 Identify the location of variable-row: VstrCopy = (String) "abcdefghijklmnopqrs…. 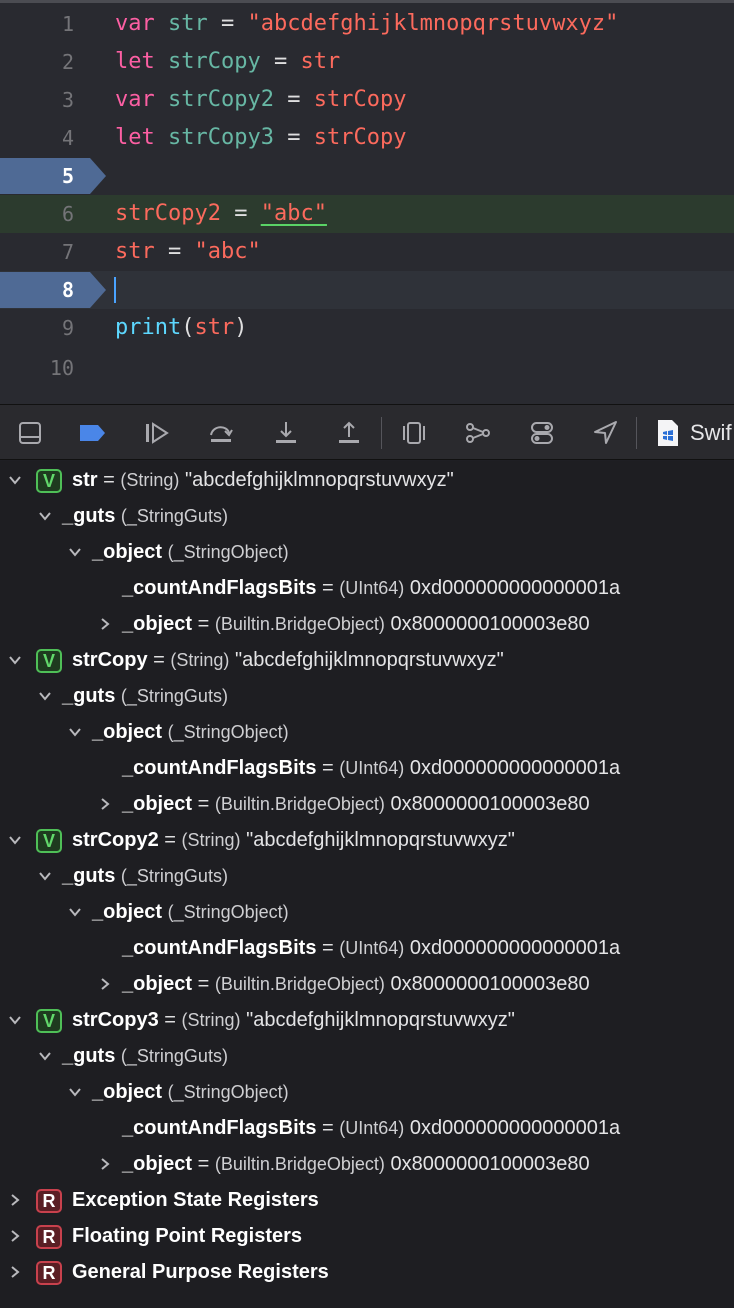
(367, 660).